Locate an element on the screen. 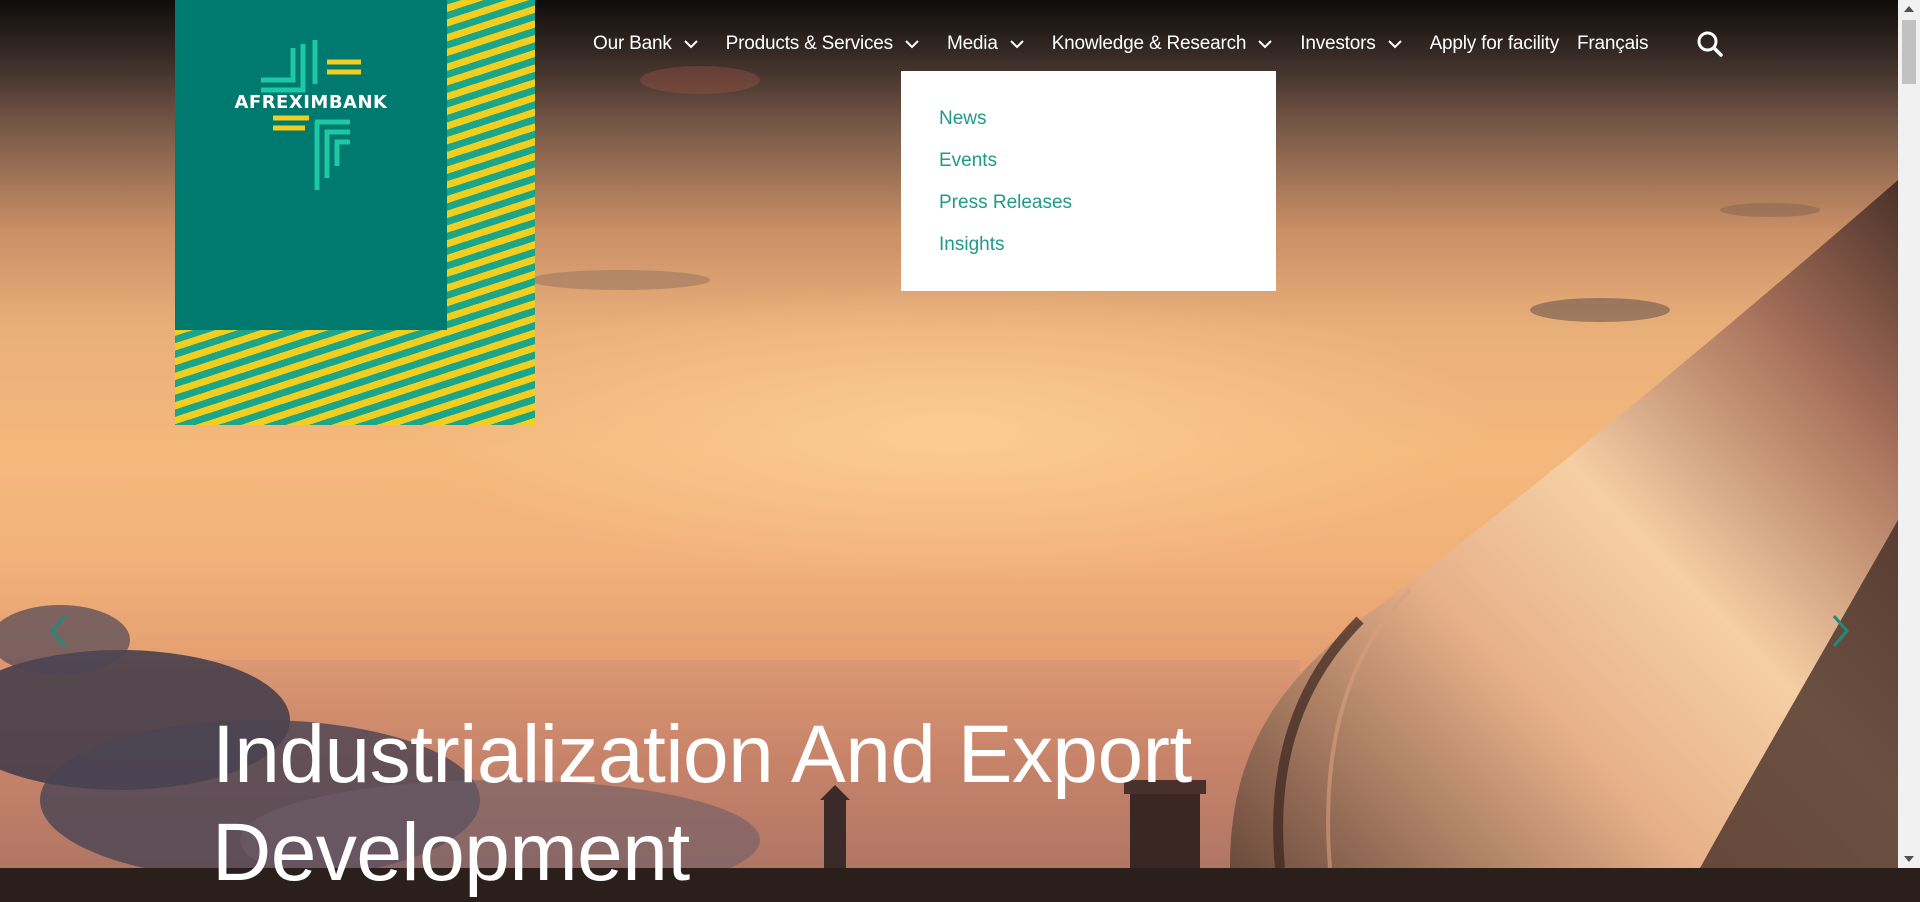  nav-item-investors: Investors is located at coordinates (1351, 44).